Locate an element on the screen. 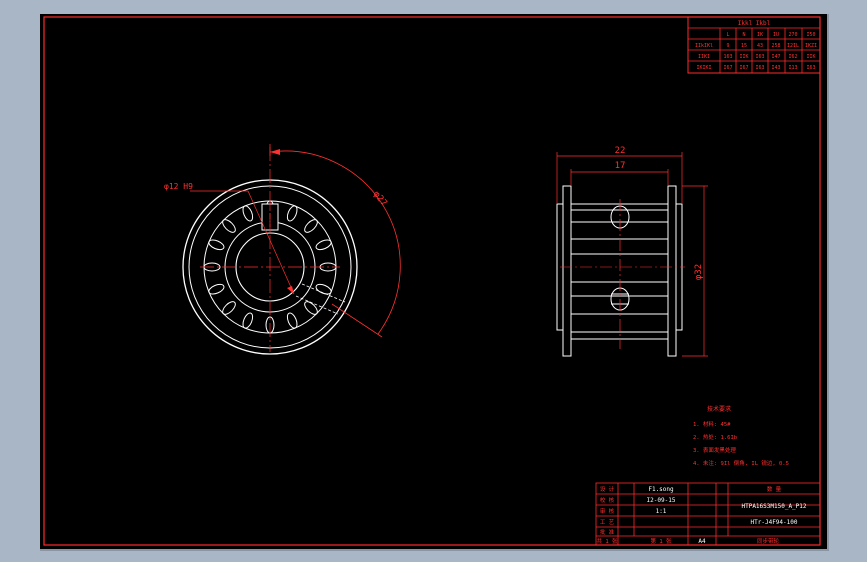  tb-designer: F1.song is located at coordinates (661, 489).